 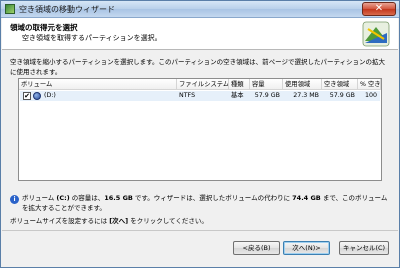 What do you see at coordinates (98, 84) in the screenshot?
I see `column-header-volume: ボリューム` at bounding box center [98, 84].